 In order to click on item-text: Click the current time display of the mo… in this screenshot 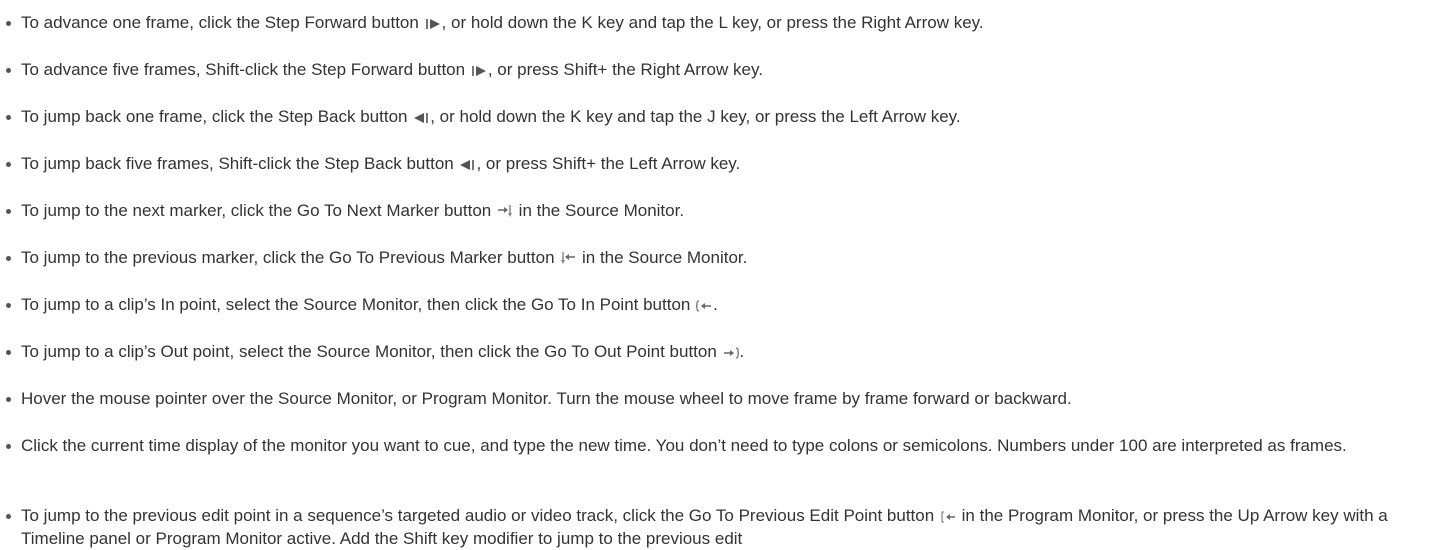, I will do `click(684, 445)`.